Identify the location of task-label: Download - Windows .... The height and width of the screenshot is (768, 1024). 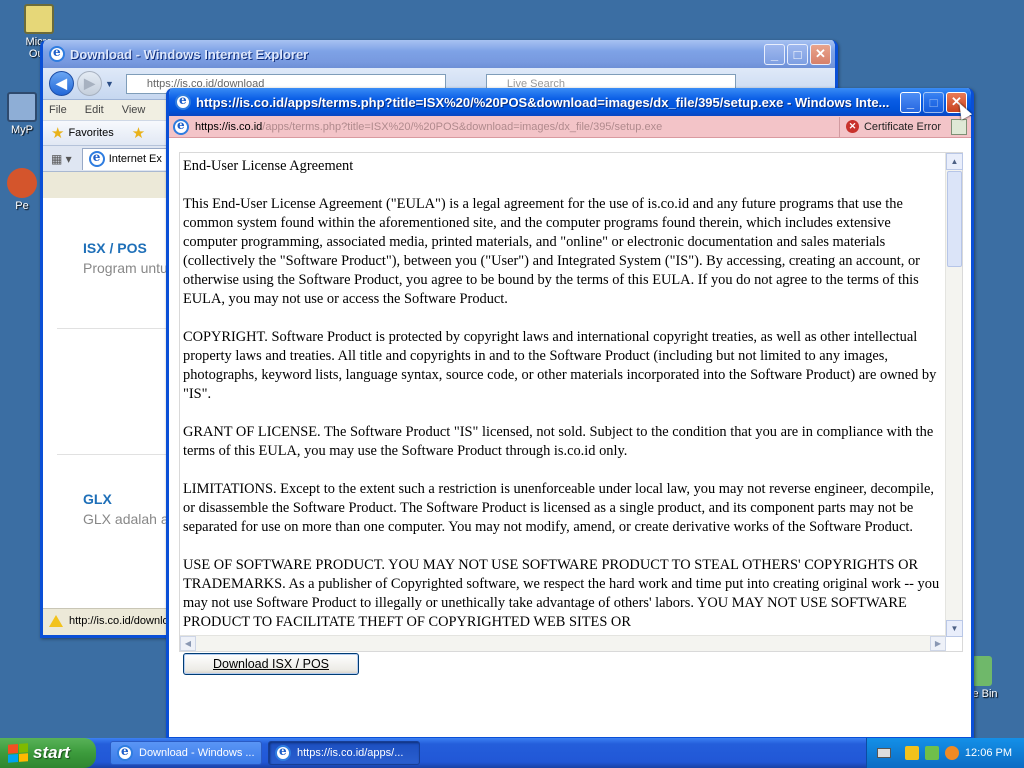
(197, 753).